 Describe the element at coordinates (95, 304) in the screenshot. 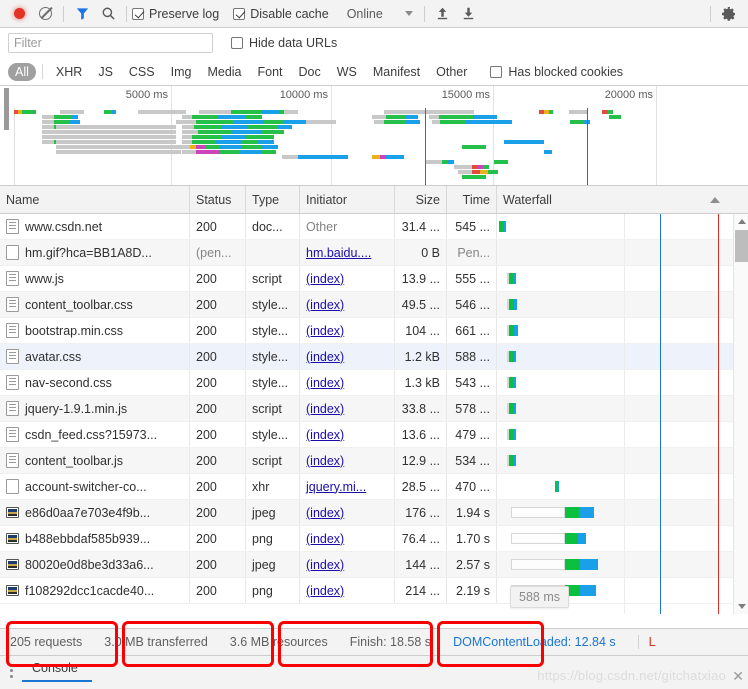

I see `cell-name: content_toolbar.css` at that location.